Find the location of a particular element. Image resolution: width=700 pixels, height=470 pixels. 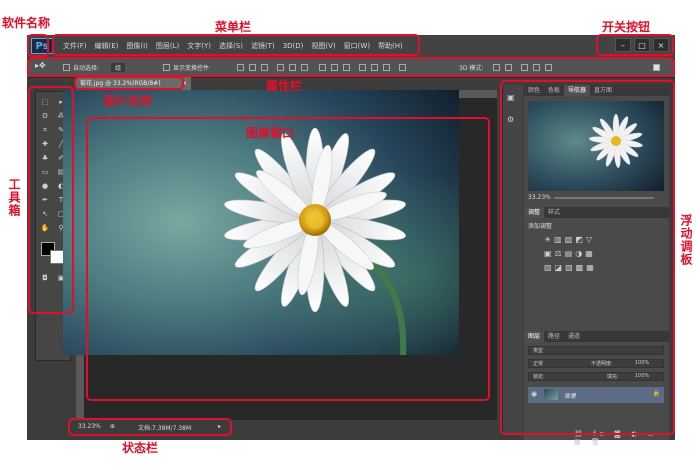

tab-navigator: 导航器 is located at coordinates (577, 90).